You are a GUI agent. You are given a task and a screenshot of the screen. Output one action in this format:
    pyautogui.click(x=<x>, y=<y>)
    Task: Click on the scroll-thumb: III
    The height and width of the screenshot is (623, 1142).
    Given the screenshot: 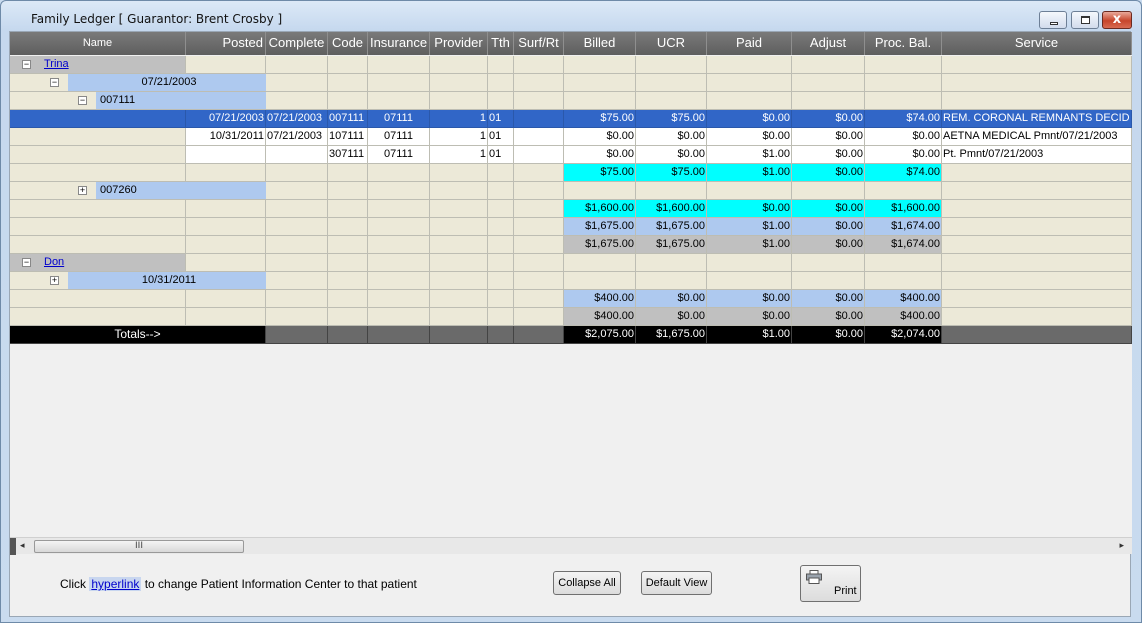 What is the action you would take?
    pyautogui.click(x=139, y=546)
    